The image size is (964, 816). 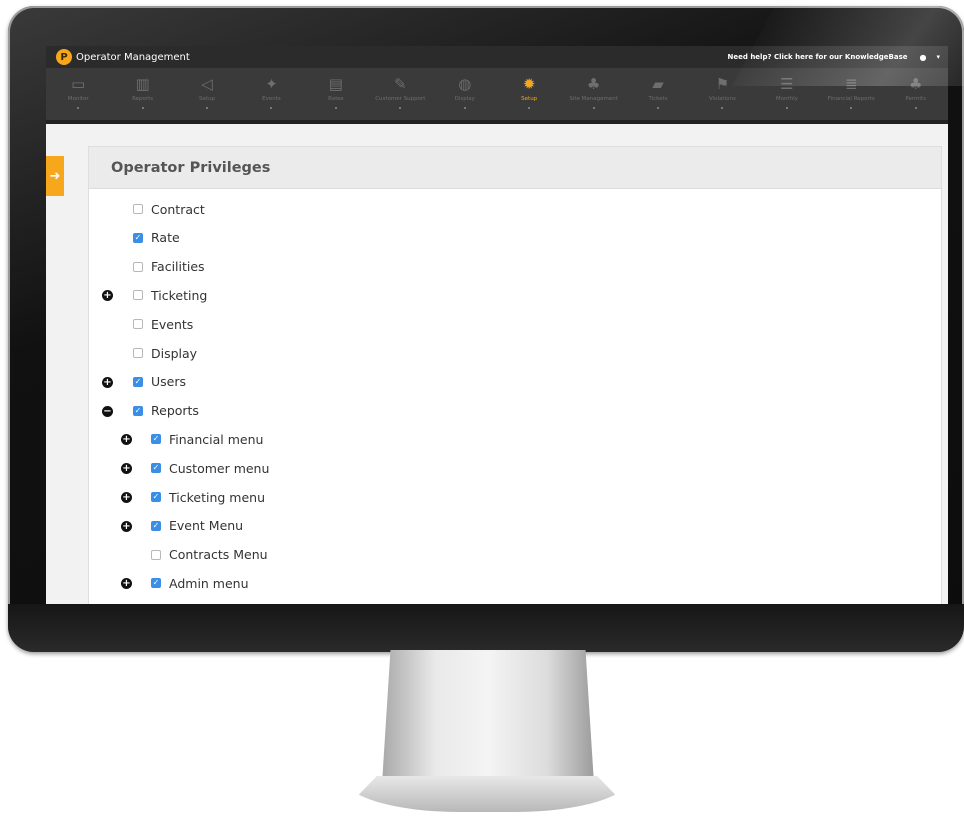 What do you see at coordinates (722, 99) in the screenshot?
I see `nav-item-label: Violations` at bounding box center [722, 99].